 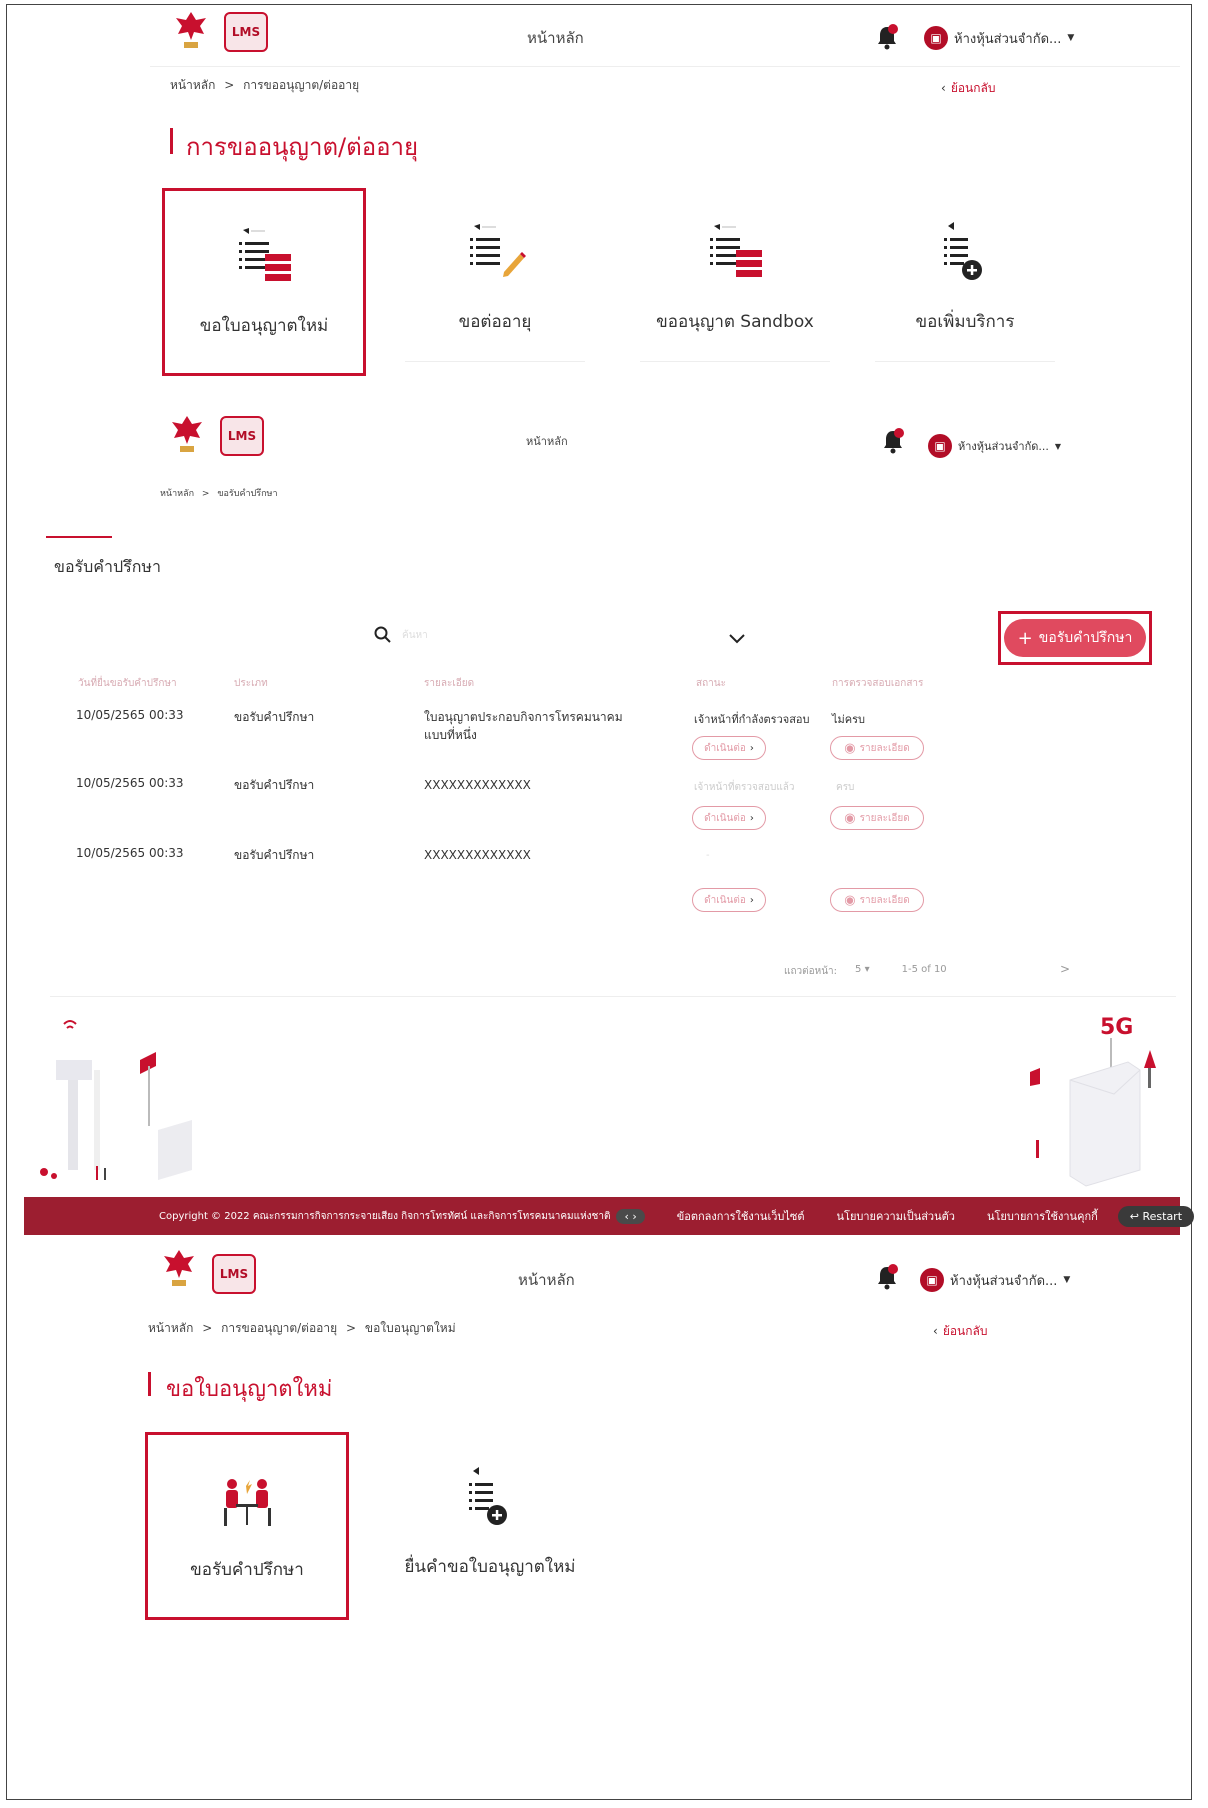 What do you see at coordinates (382, 634) in the screenshot?
I see `search-icon` at bounding box center [382, 634].